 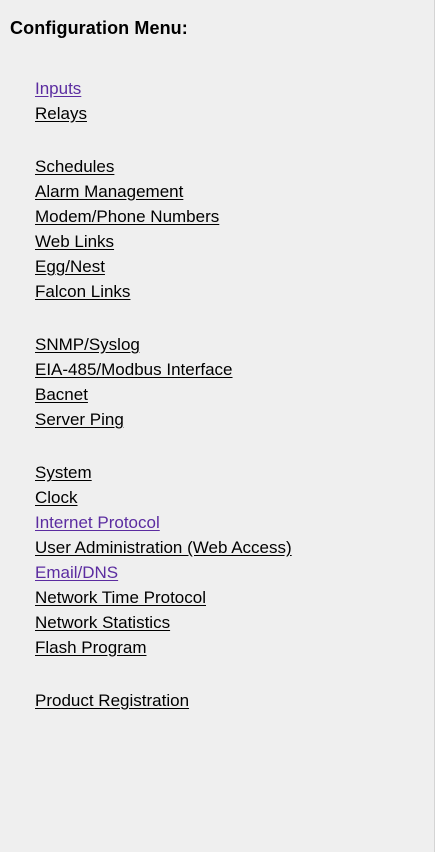 I want to click on menu-item-flash-program: Flash Program, so click(x=230, y=647).